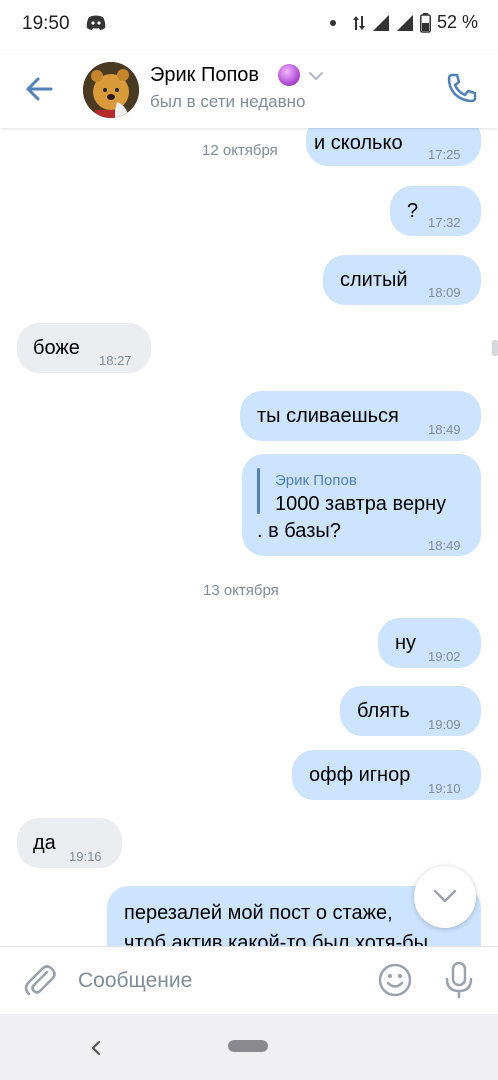 The width and height of the screenshot is (498, 1080). What do you see at coordinates (39, 89) in the screenshot?
I see `back-arrow-icon` at bounding box center [39, 89].